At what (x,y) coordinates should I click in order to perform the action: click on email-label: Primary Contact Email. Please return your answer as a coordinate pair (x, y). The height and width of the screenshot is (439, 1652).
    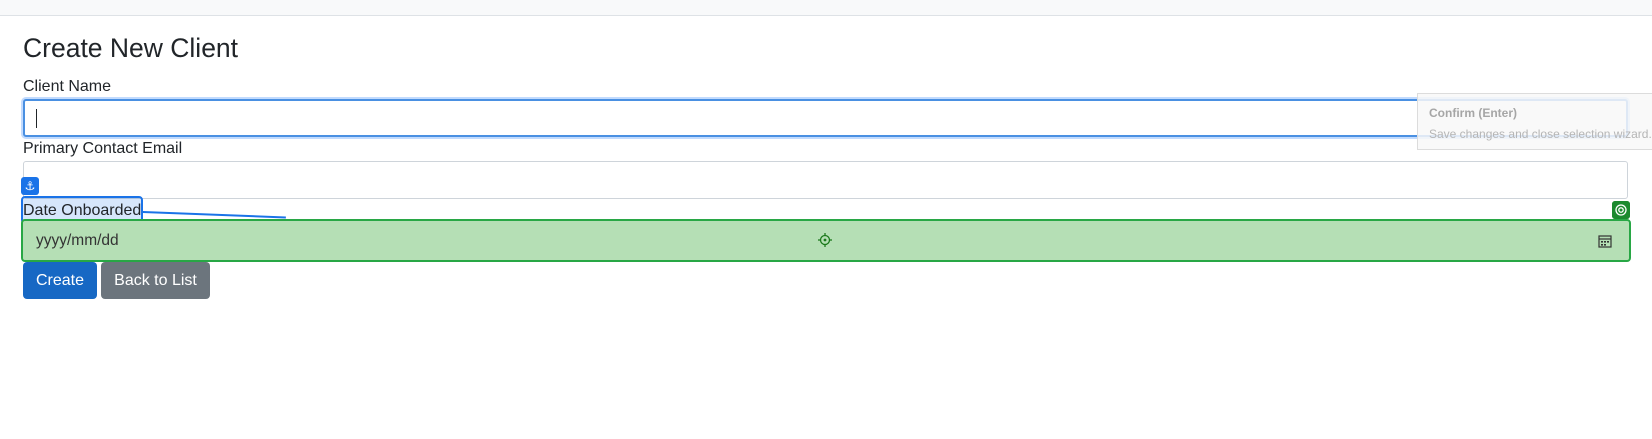
    Looking at the image, I should click on (103, 148).